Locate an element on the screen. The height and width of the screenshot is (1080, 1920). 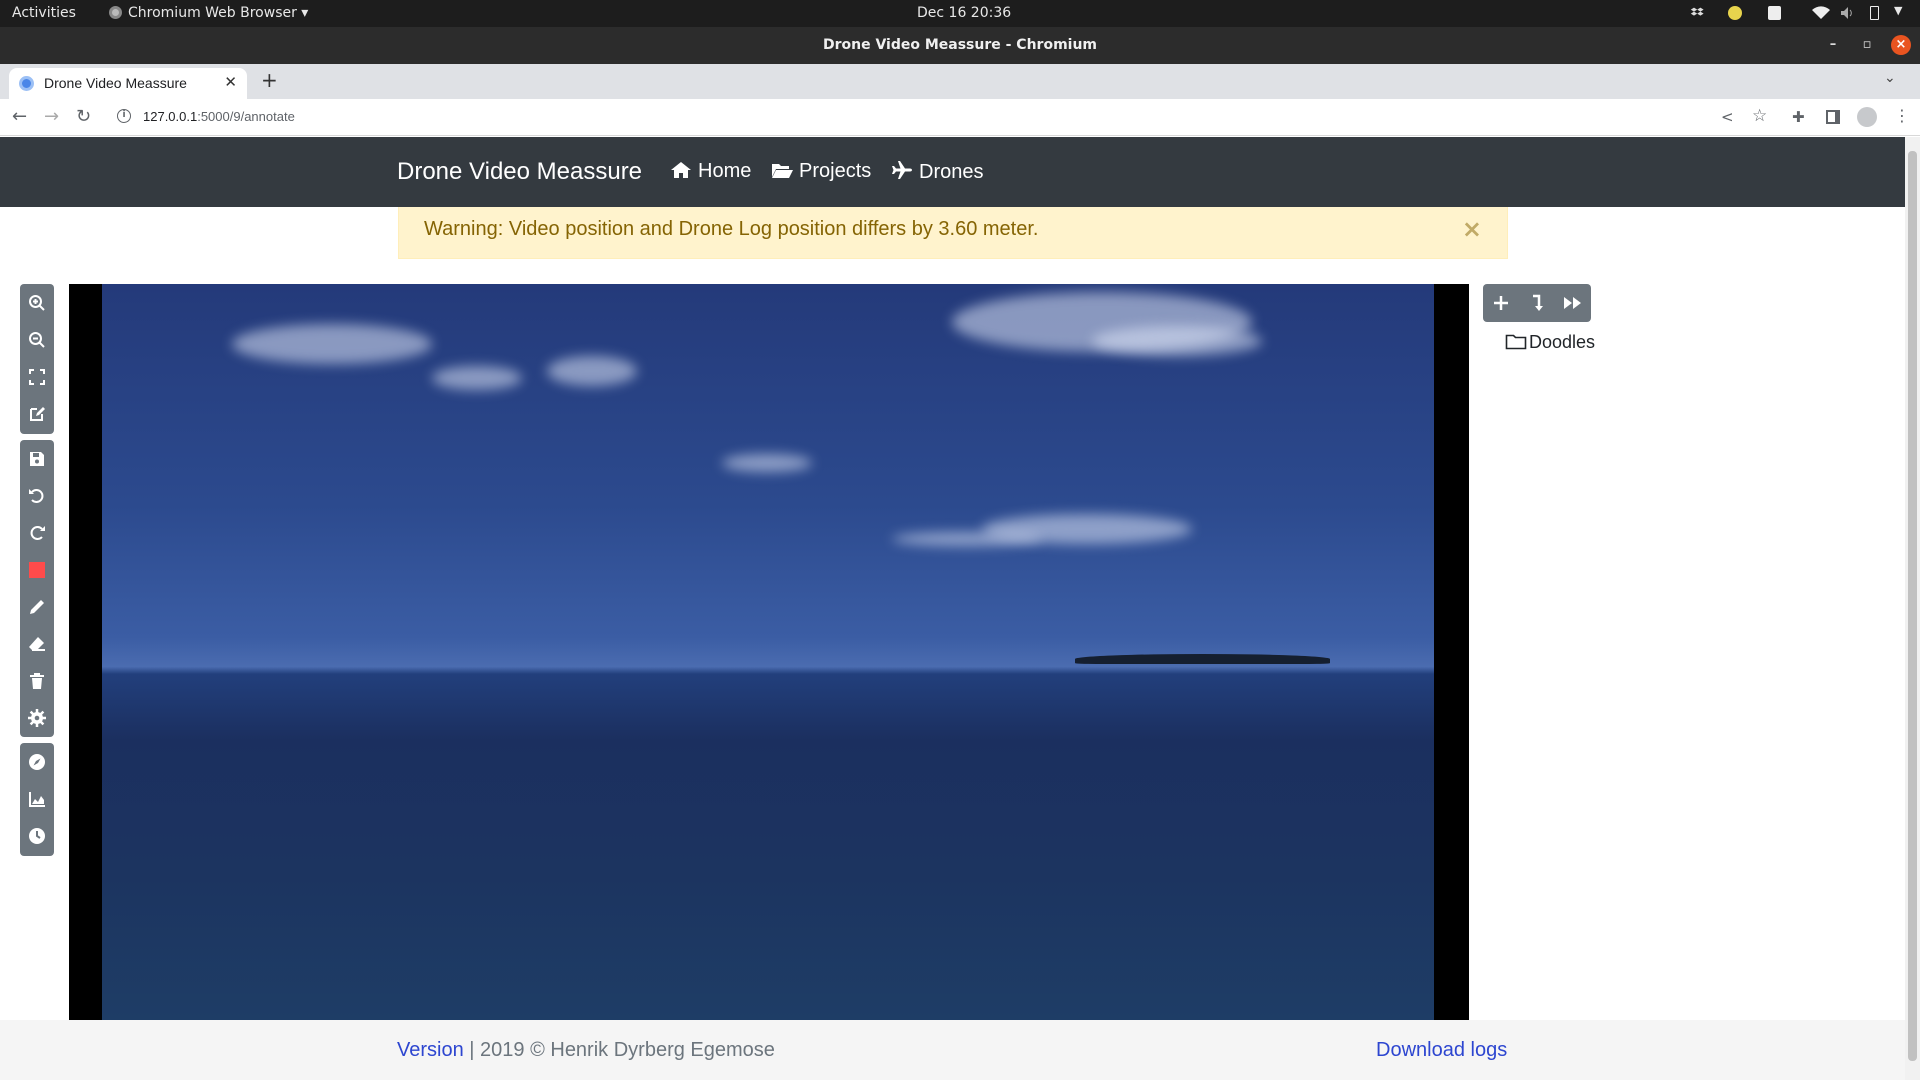
analysis-toolbar-group is located at coordinates (37, 799).